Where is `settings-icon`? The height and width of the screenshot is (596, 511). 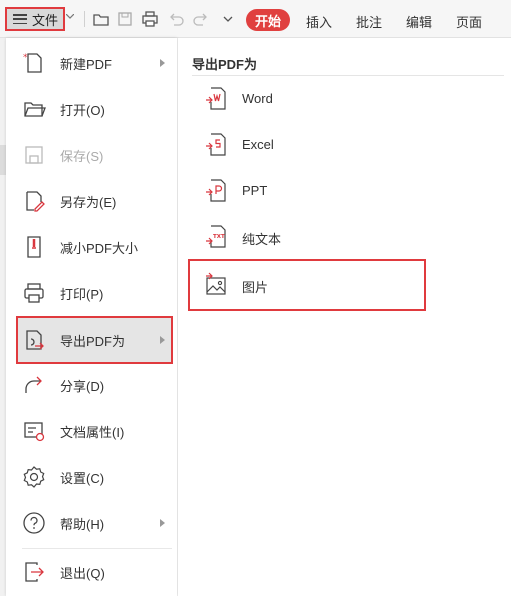
settings-icon is located at coordinates (34, 477).